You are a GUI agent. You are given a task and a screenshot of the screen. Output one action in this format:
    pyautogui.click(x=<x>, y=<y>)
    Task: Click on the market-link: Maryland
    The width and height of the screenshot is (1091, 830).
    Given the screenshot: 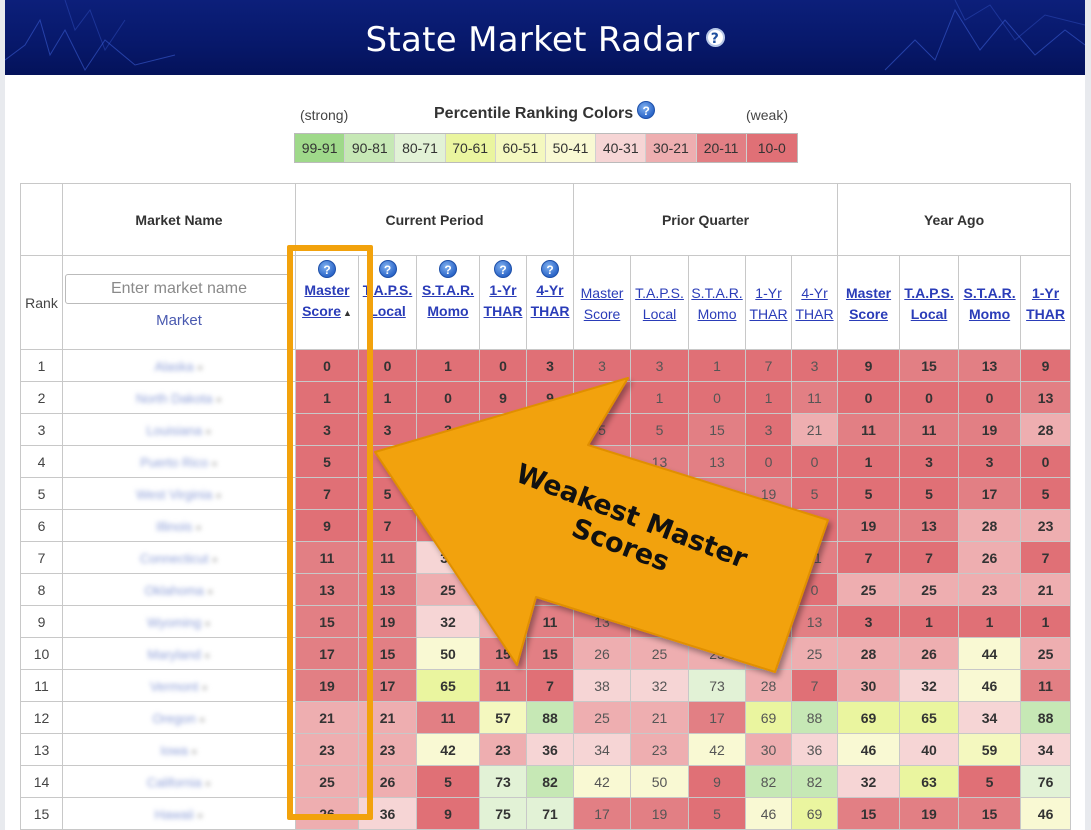 What is the action you would take?
    pyautogui.click(x=178, y=654)
    